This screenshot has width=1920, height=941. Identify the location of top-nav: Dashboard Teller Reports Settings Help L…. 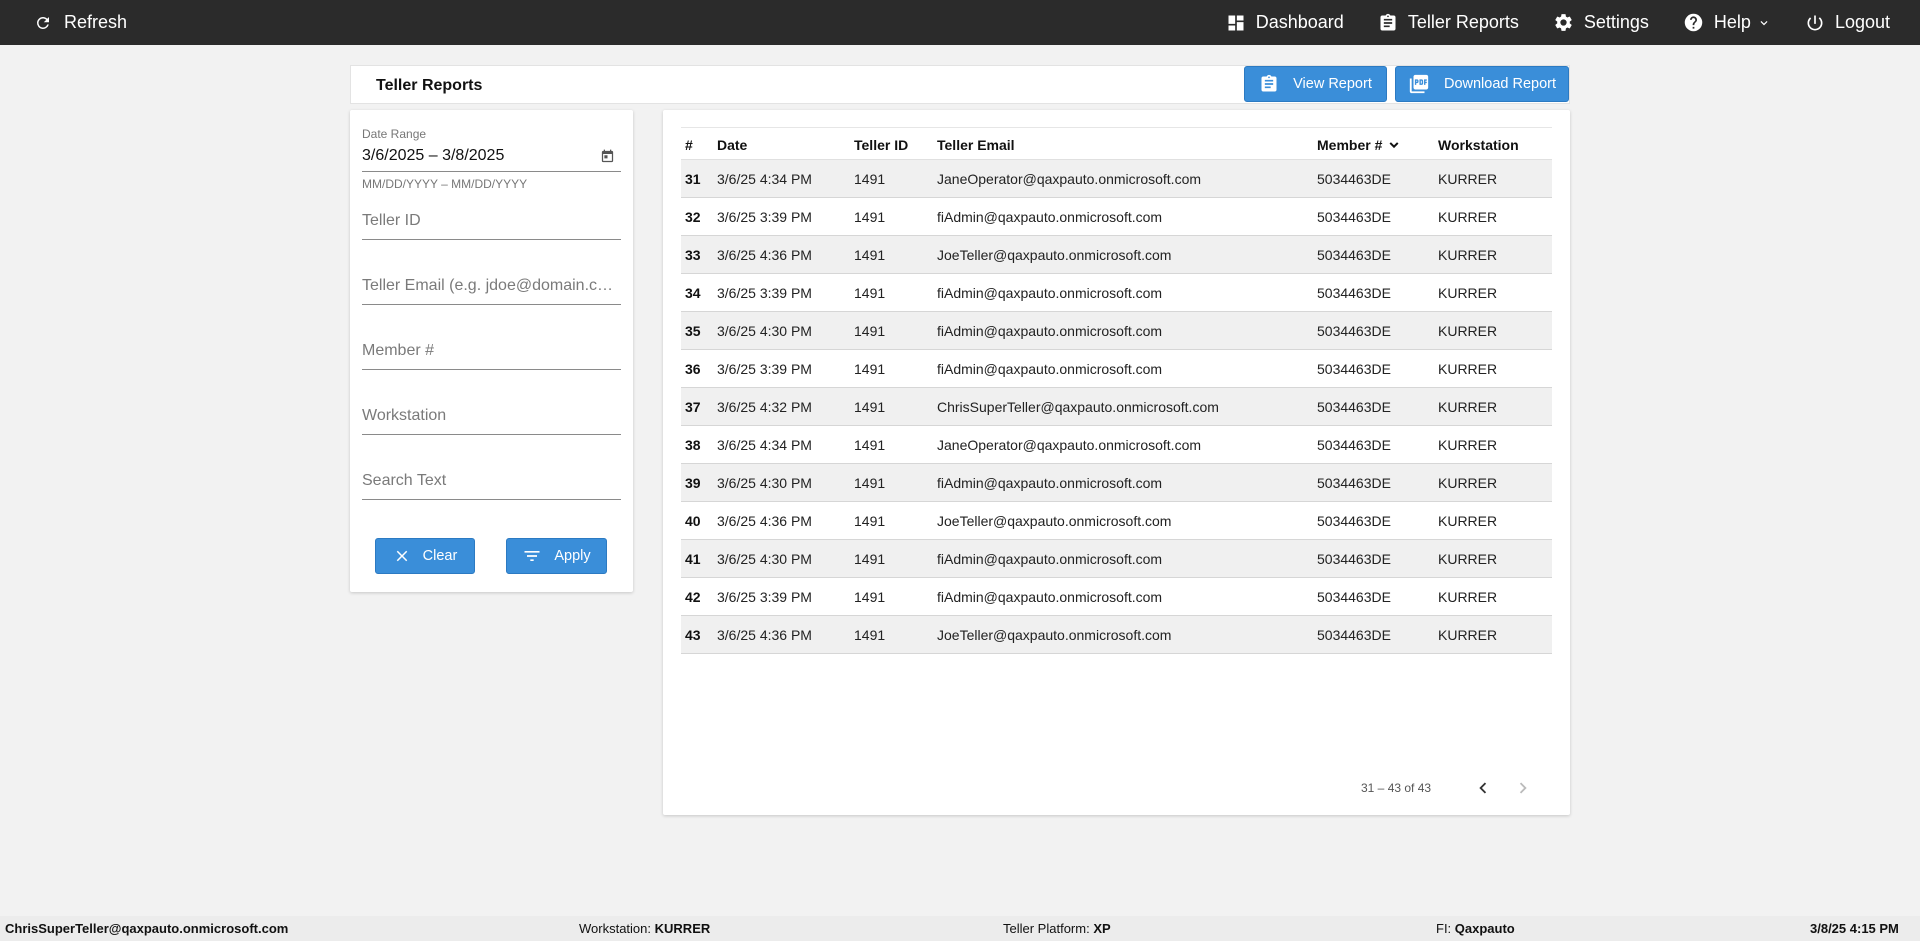
(1541, 22).